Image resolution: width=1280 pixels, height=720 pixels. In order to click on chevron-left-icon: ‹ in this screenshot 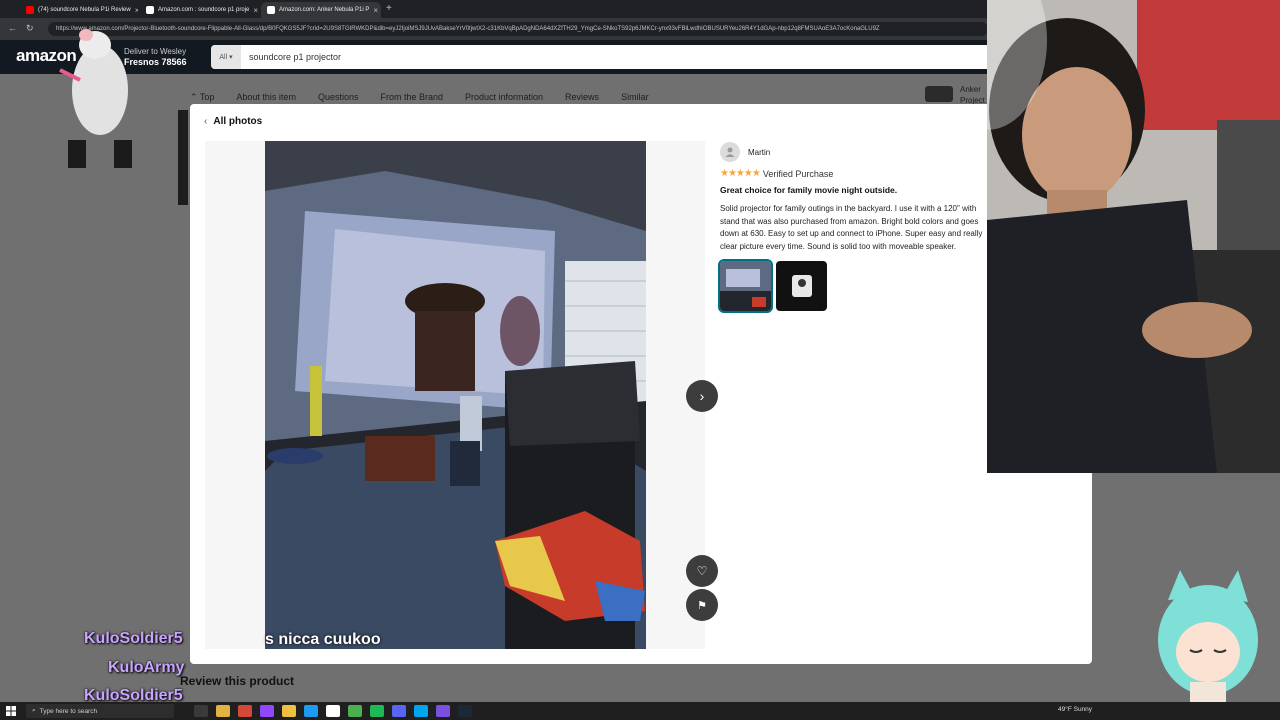, I will do `click(206, 121)`.